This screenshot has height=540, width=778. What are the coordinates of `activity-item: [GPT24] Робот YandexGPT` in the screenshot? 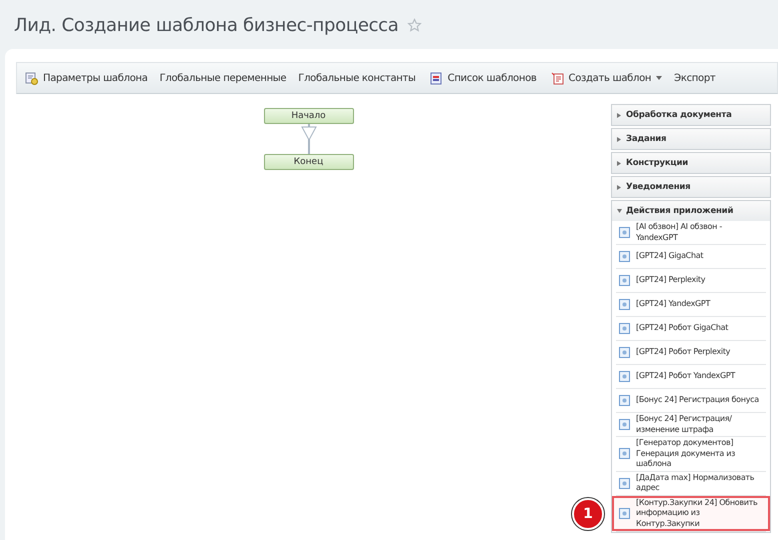 It's located at (691, 376).